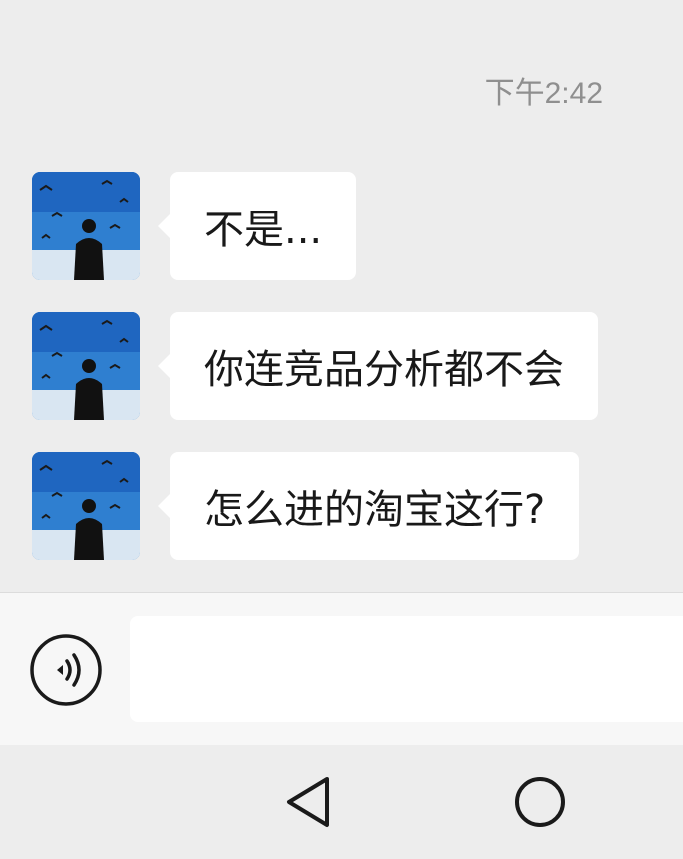 Image resolution: width=683 pixels, height=859 pixels. What do you see at coordinates (406, 669) in the screenshot?
I see `message-input` at bounding box center [406, 669].